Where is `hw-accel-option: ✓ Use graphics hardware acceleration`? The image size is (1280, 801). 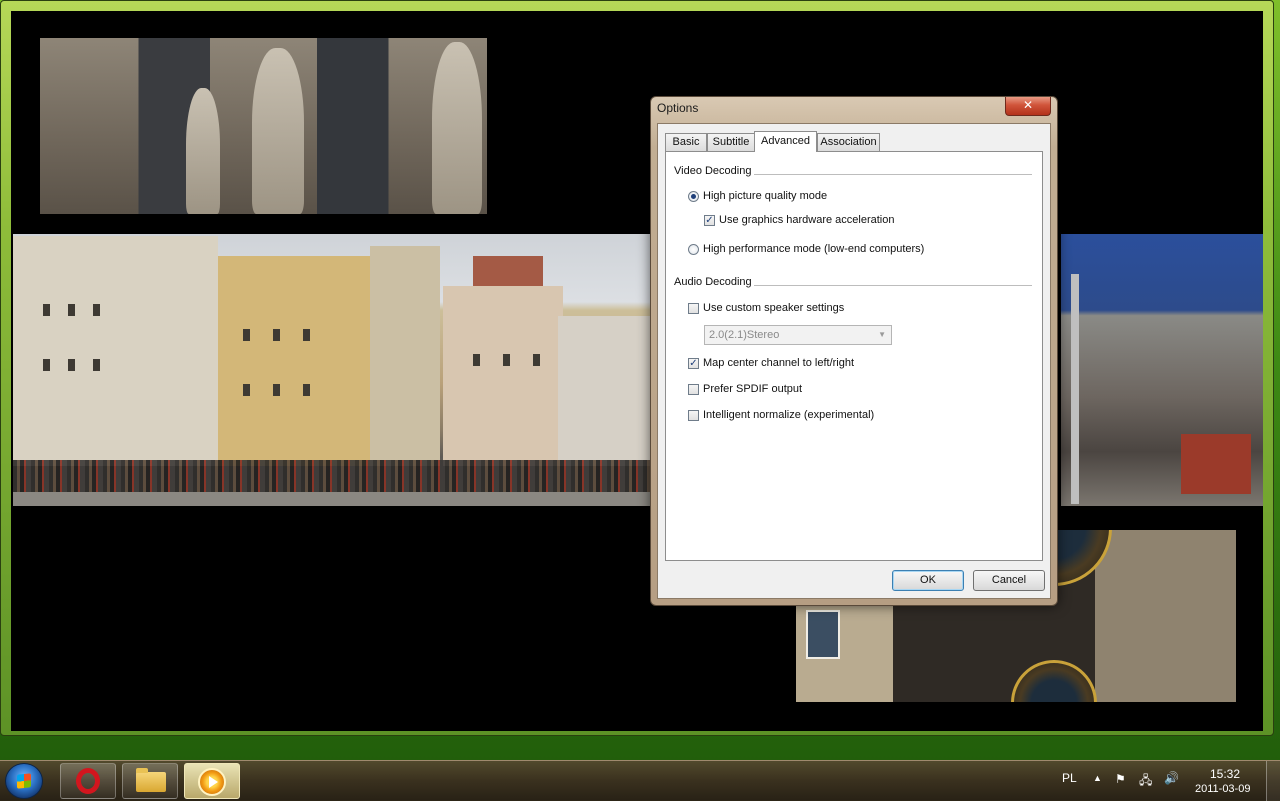 hw-accel-option: ✓ Use graphics hardware acceleration is located at coordinates (799, 220).